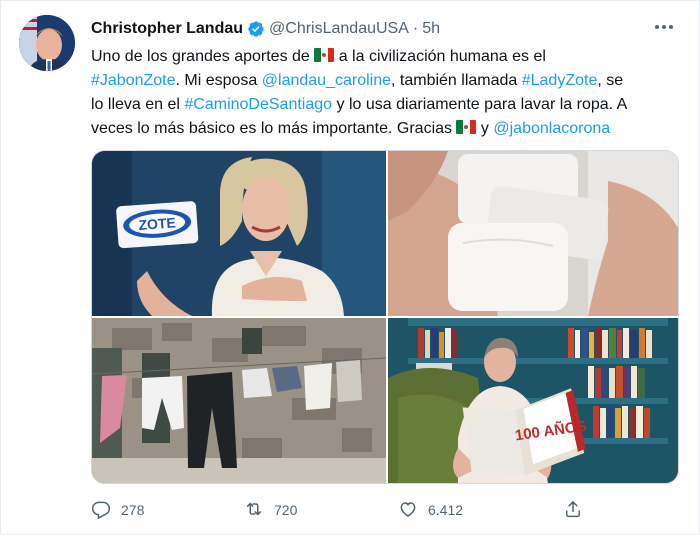  I want to click on text-segment: Uno de los grandes aportes de, so click(203, 56).